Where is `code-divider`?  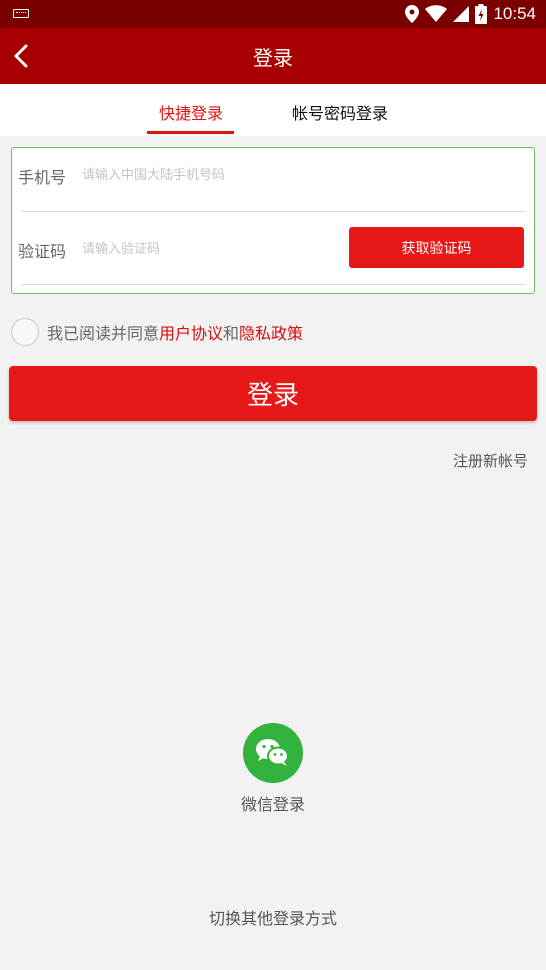 code-divider is located at coordinates (273, 284).